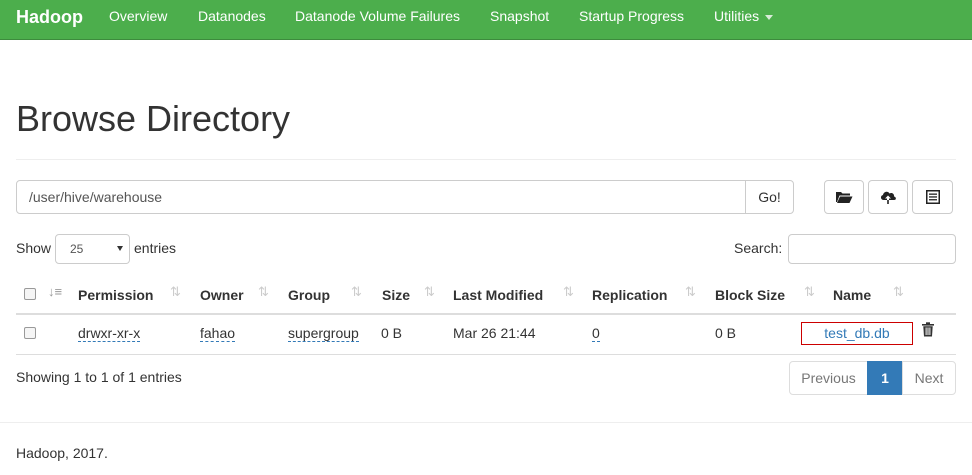  What do you see at coordinates (55, 291) in the screenshot?
I see `sort-asc-icon: ↓≡` at bounding box center [55, 291].